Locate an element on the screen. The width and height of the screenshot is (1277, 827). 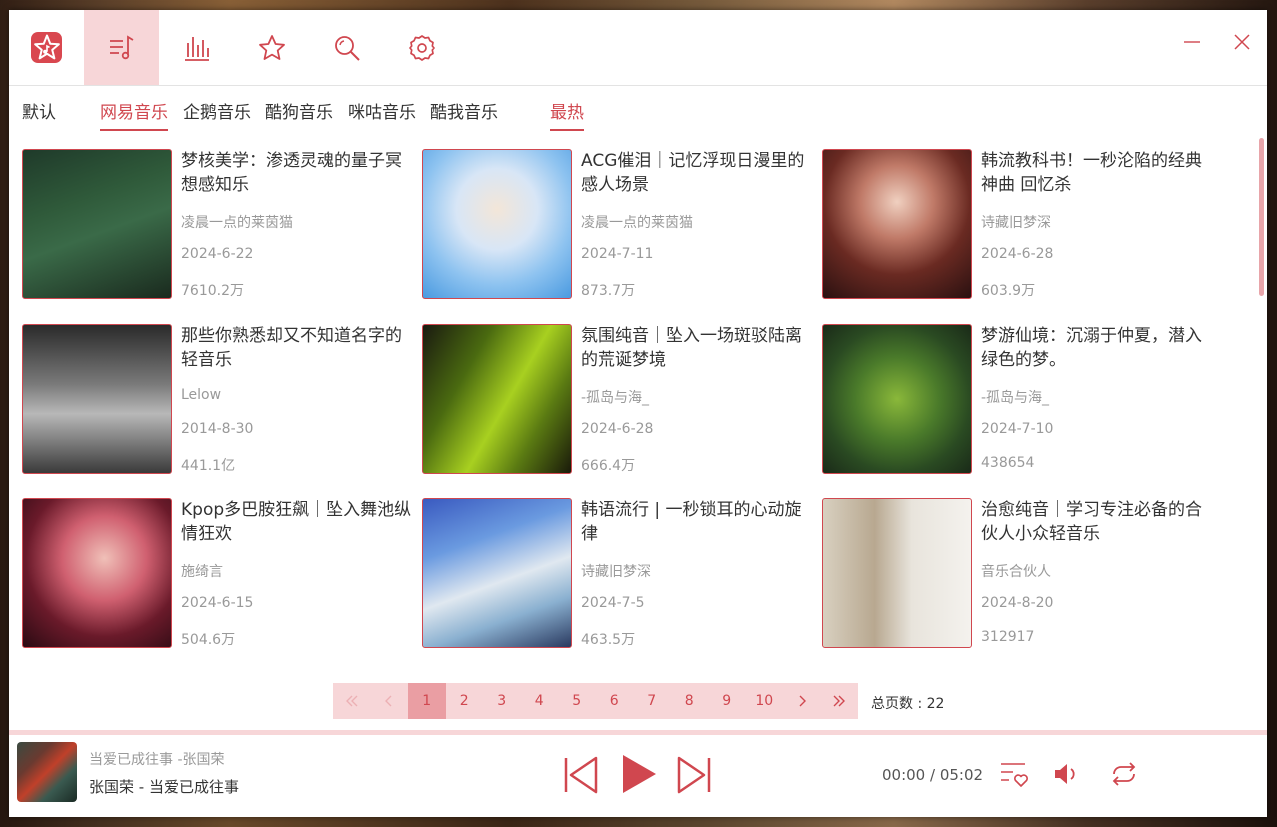
skip-previous-icon is located at coordinates (581, 775).